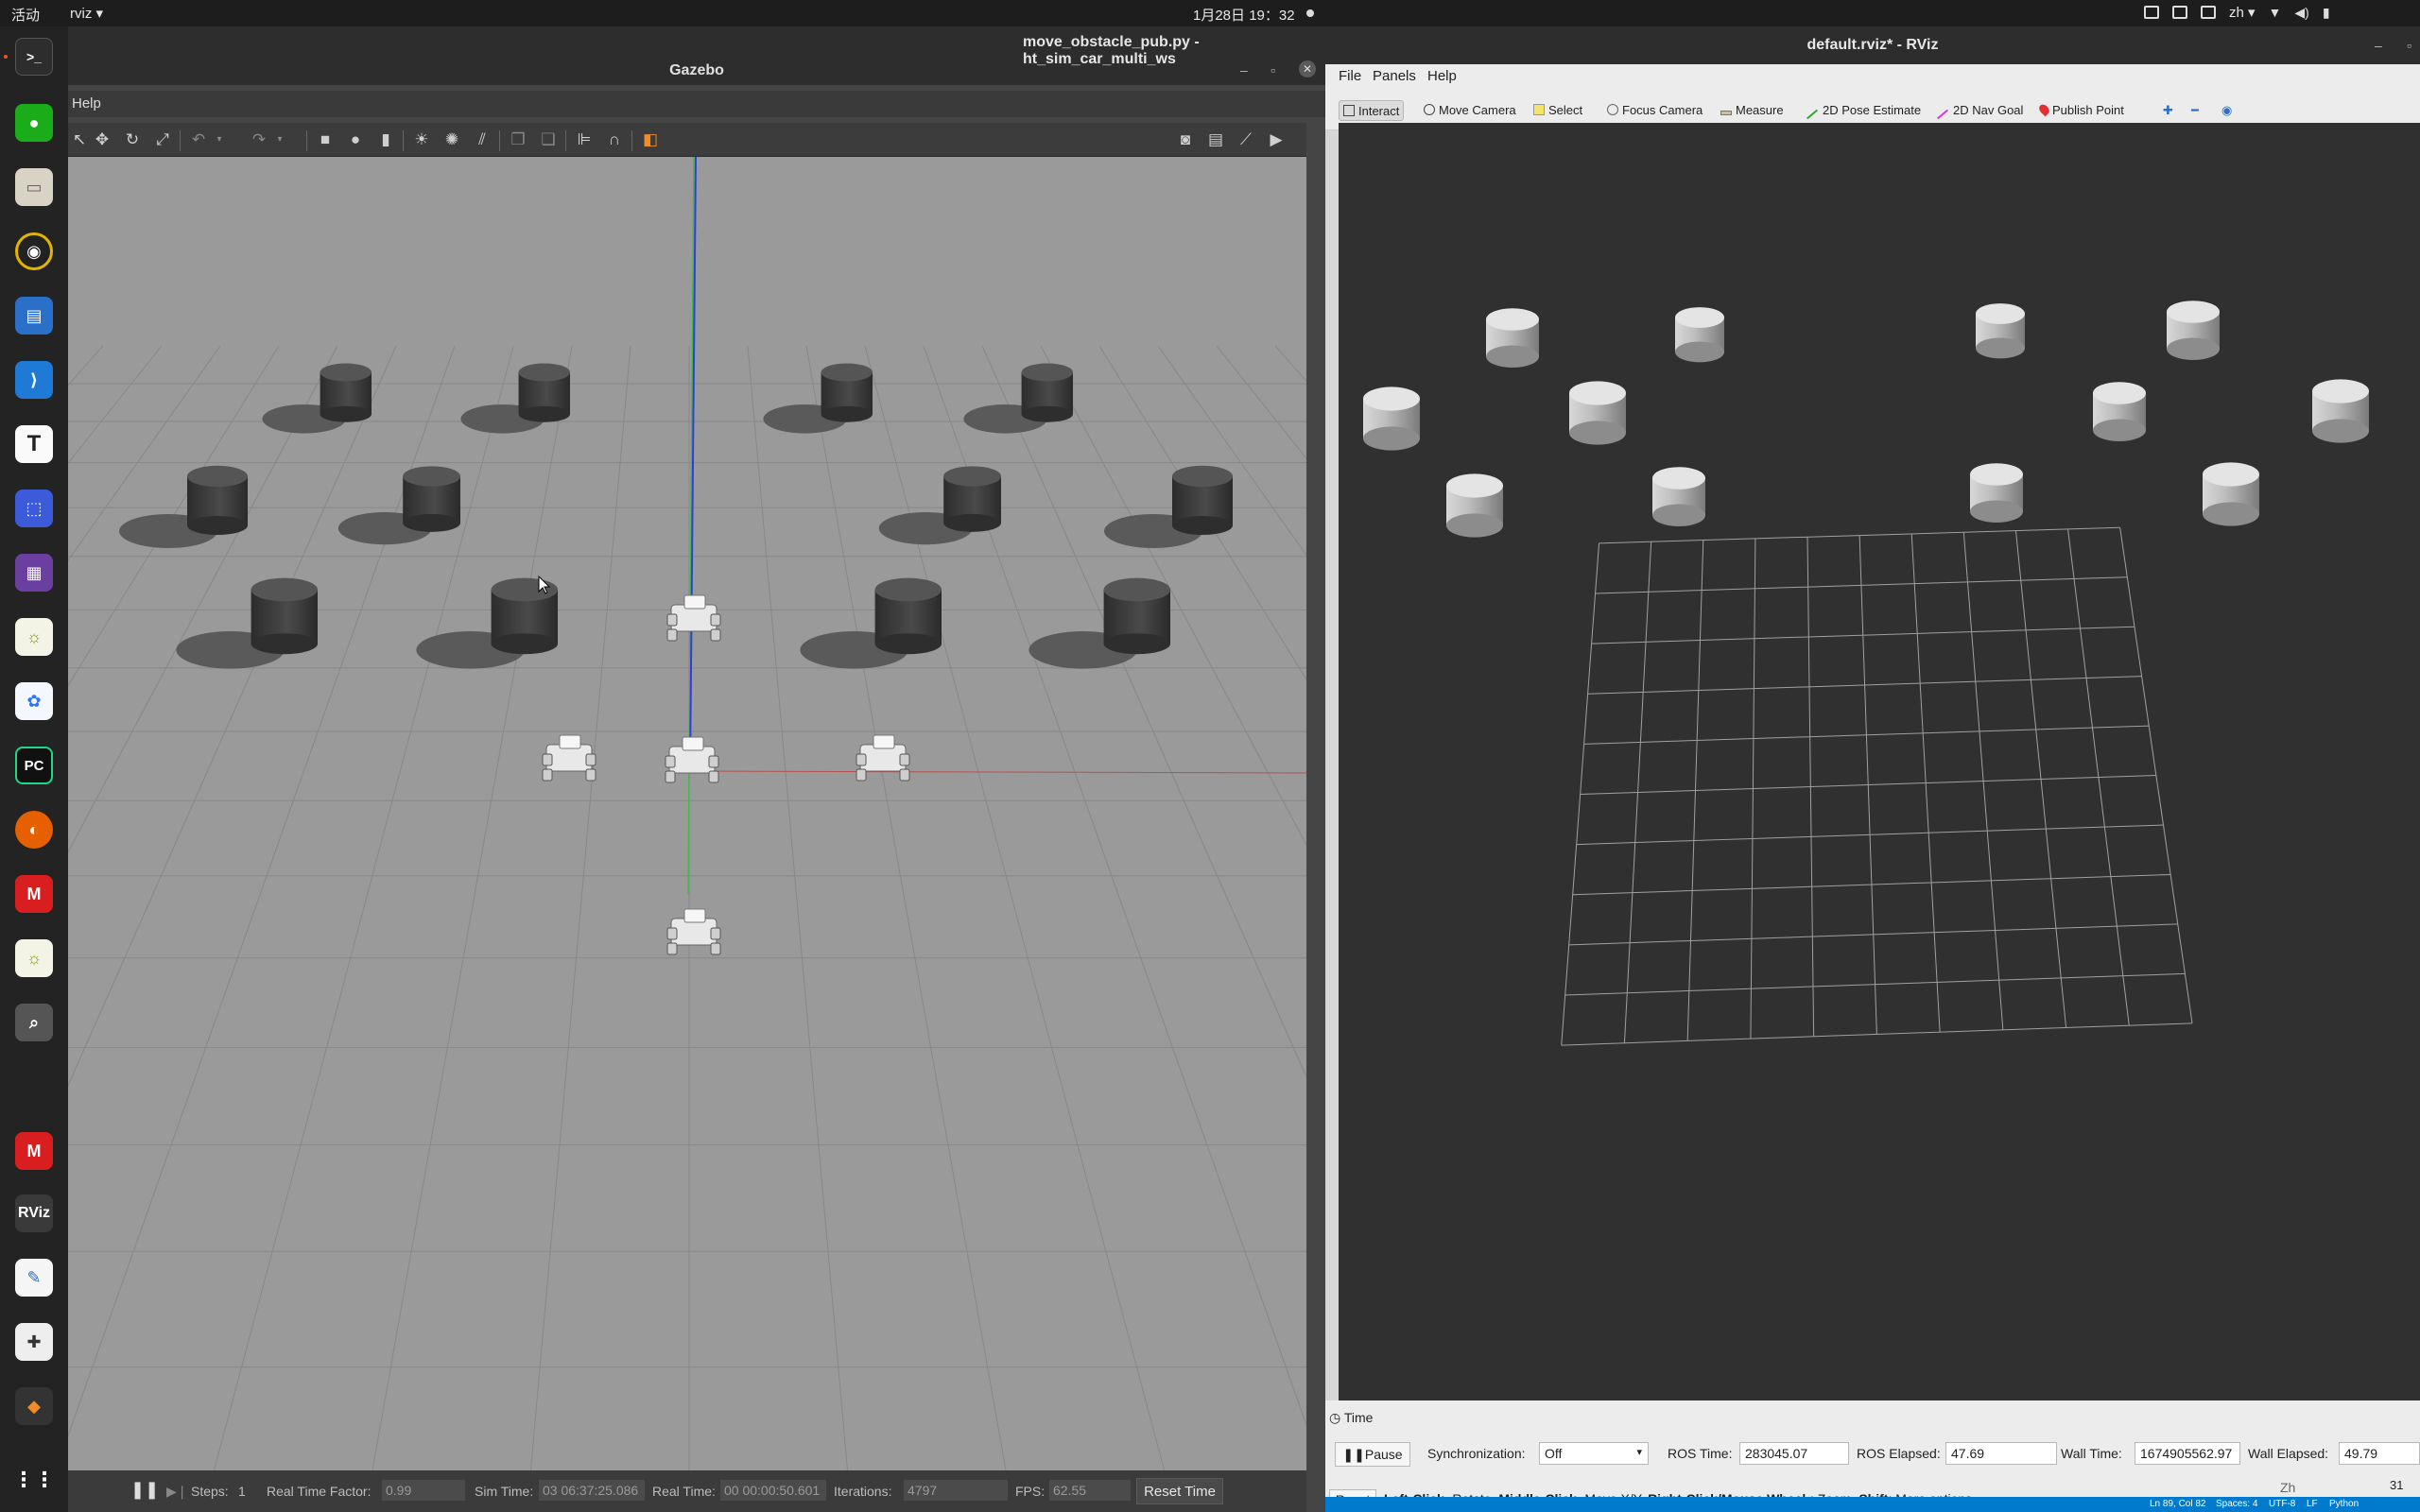 The width and height of the screenshot is (2420, 1512). Describe the element at coordinates (34, 380) in the screenshot. I see `vscode-icon: ⟩` at that location.